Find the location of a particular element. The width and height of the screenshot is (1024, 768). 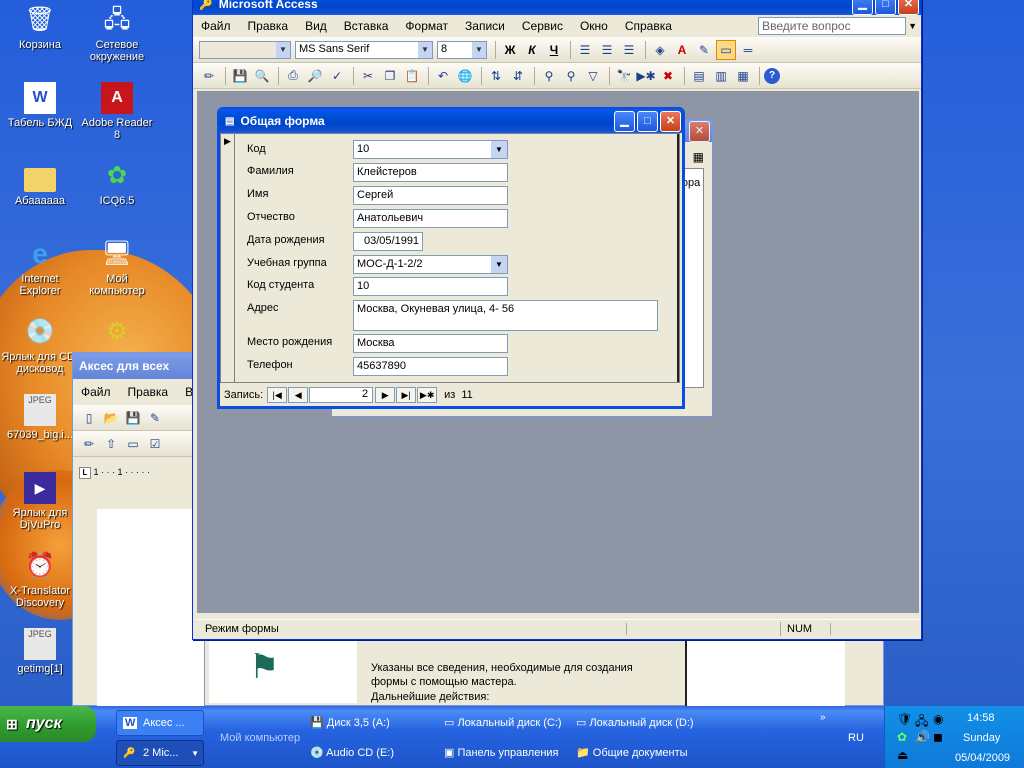

font-name-combo: MS Sans Serif ▼ is located at coordinates (364, 49).